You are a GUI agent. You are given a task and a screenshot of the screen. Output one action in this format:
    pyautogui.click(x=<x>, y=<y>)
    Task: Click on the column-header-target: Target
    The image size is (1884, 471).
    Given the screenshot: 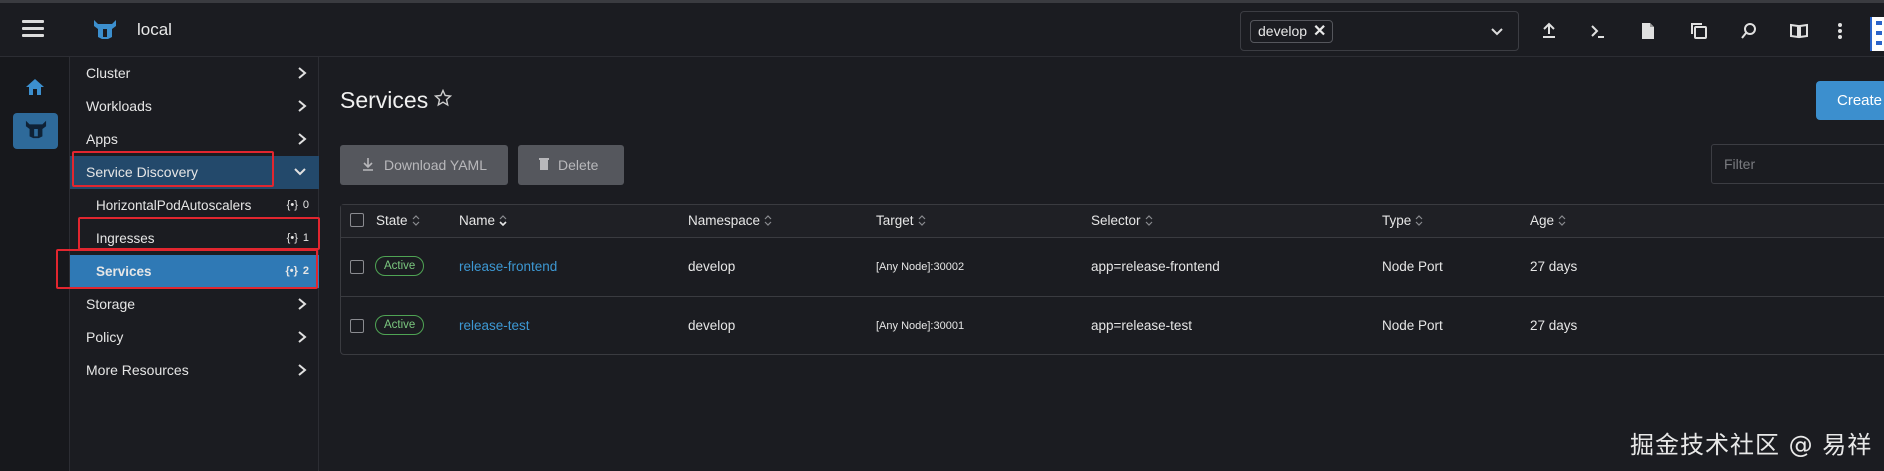 What is the action you would take?
    pyautogui.click(x=901, y=220)
    